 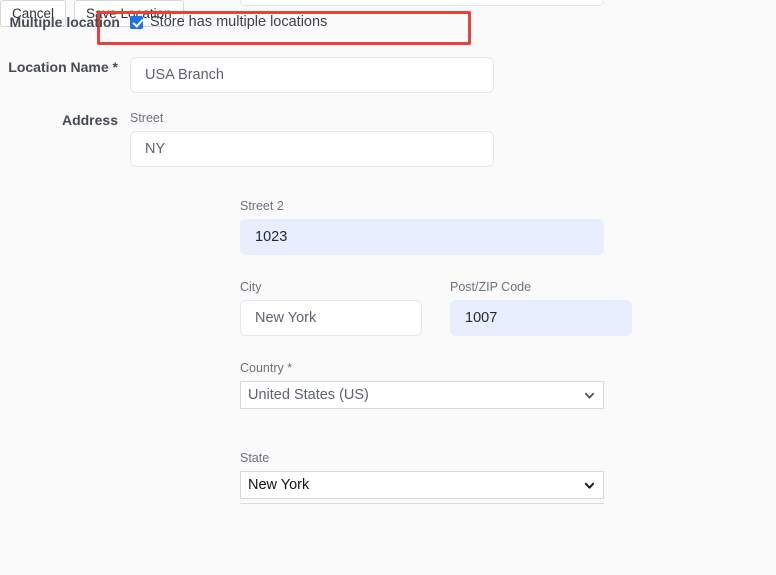 I want to click on state-select-wrap: New York, so click(x=422, y=485).